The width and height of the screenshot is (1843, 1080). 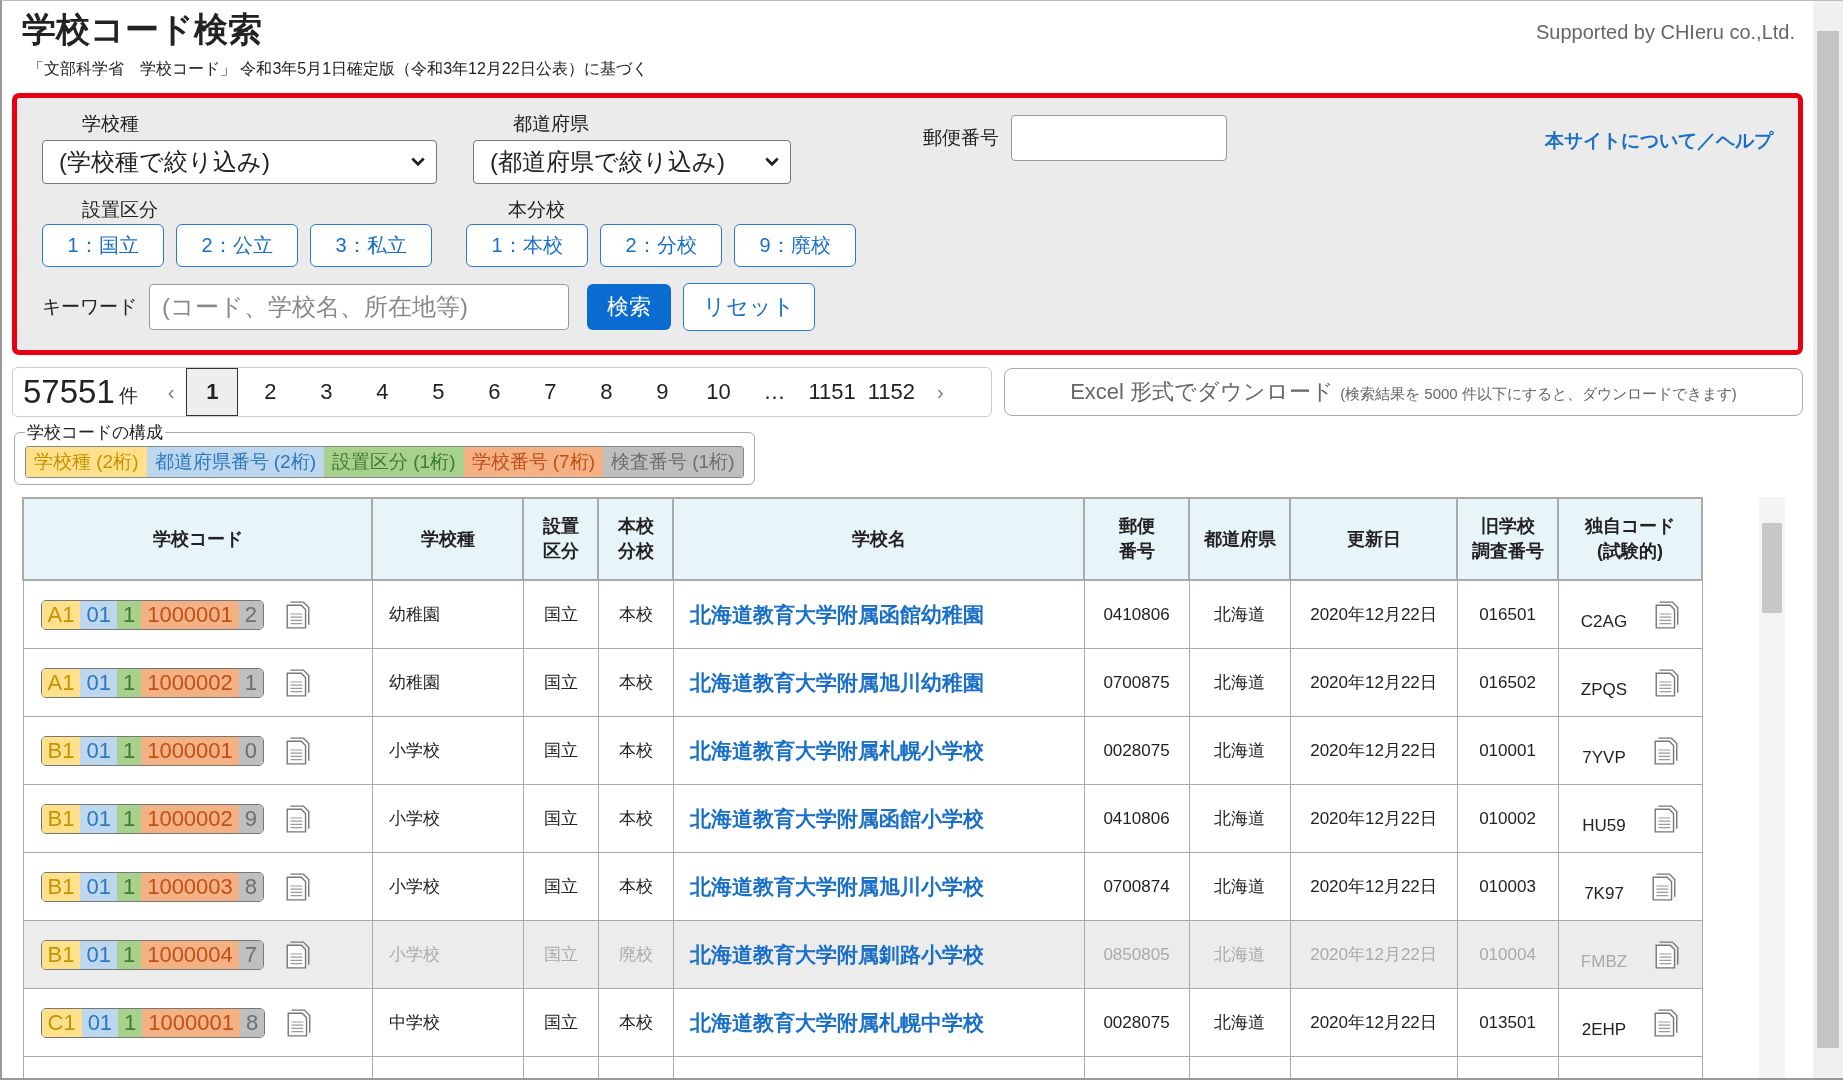 I want to click on page-title: 学校コード検索, so click(x=142, y=29).